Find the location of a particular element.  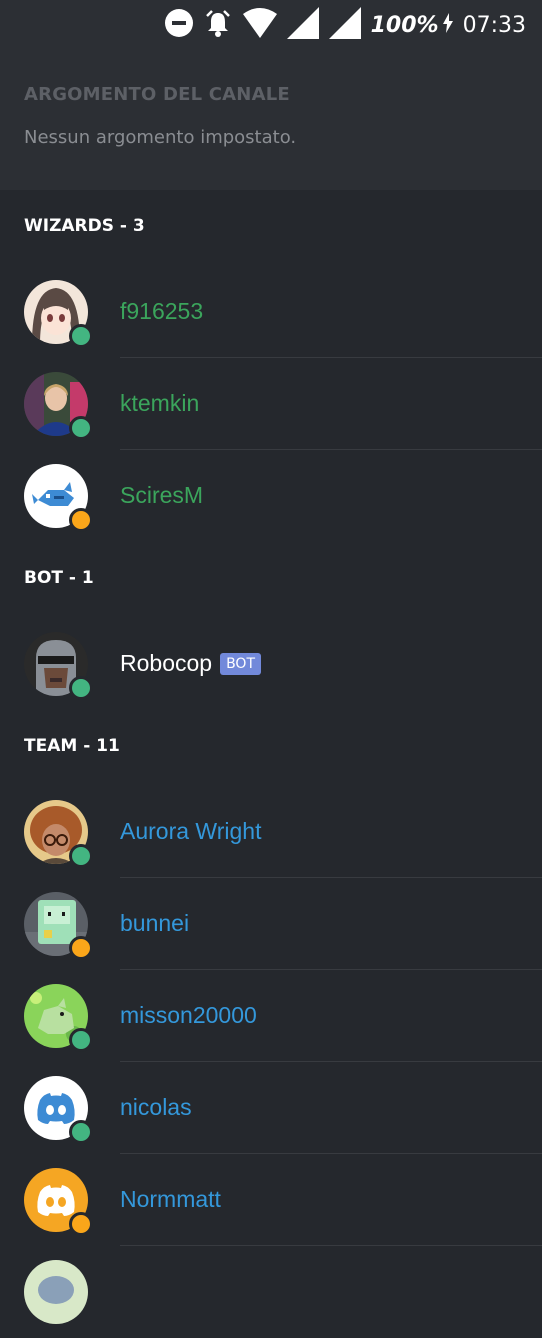

clock: 07:33 is located at coordinates (494, 25).